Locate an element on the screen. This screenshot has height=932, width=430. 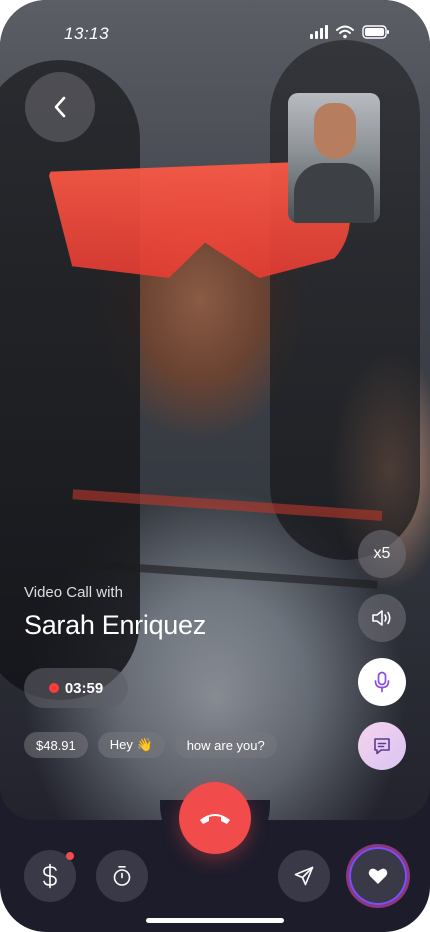
end-call-button is located at coordinates (215, 818).